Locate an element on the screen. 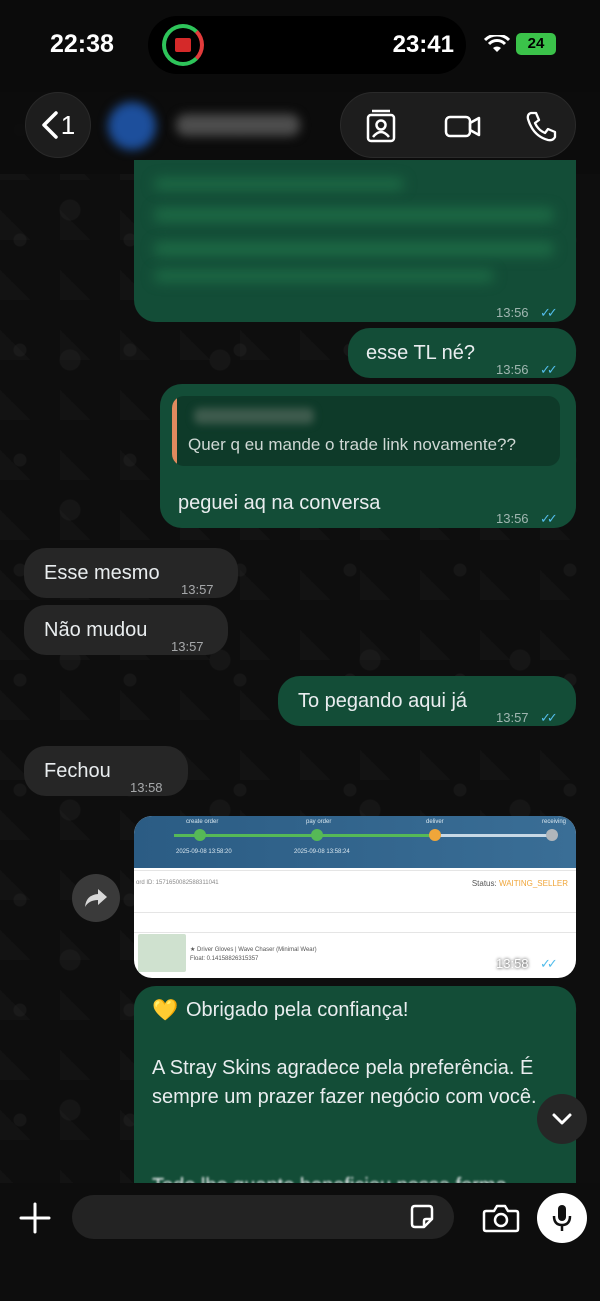 The width and height of the screenshot is (600, 1301). forward-button is located at coordinates (96, 898).